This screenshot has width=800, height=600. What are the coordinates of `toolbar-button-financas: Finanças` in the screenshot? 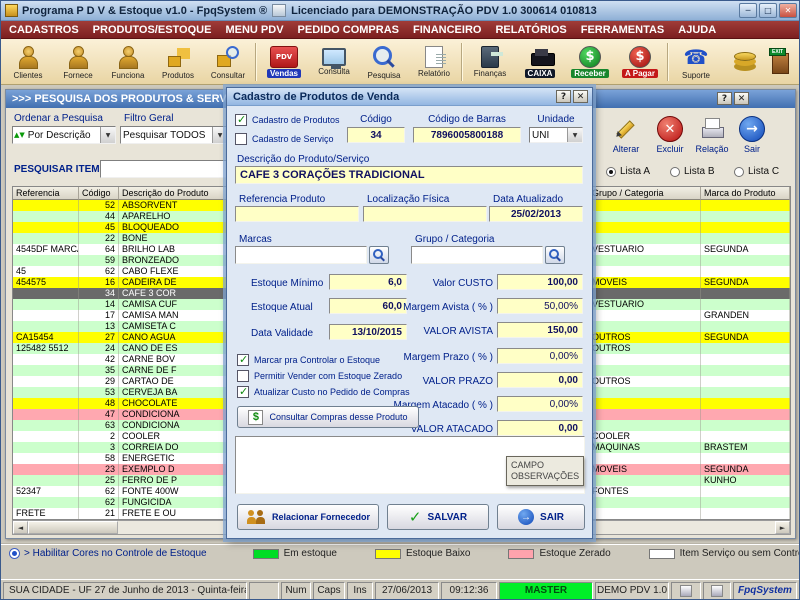 It's located at (490, 62).